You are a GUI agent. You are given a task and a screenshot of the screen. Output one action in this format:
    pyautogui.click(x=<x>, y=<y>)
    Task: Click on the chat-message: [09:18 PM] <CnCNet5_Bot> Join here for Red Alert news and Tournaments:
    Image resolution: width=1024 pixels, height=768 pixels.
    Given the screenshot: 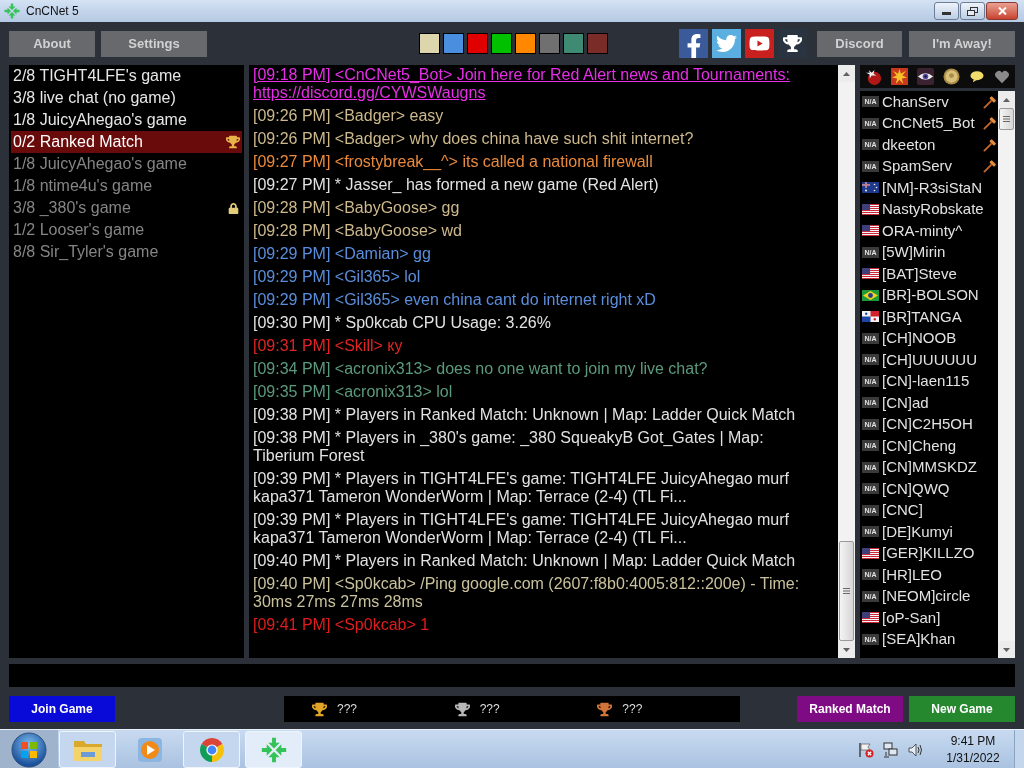 What is the action you would take?
    pyautogui.click(x=521, y=74)
    